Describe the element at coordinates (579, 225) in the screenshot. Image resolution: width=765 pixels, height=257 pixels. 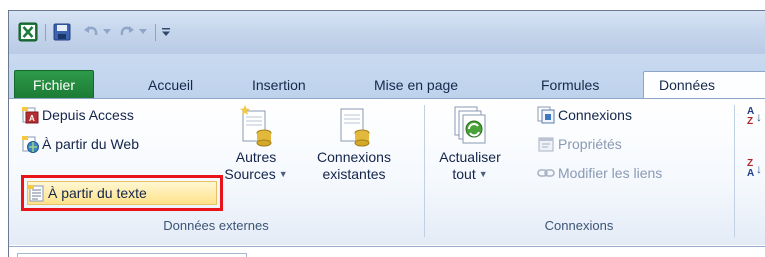
I see `group-label-connections: Connexions` at that location.